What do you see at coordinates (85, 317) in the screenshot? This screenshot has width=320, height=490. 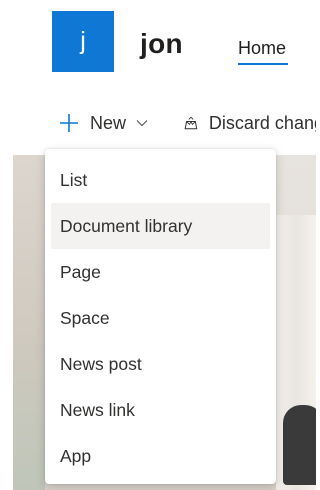 I see `menu-item-label: Space` at bounding box center [85, 317].